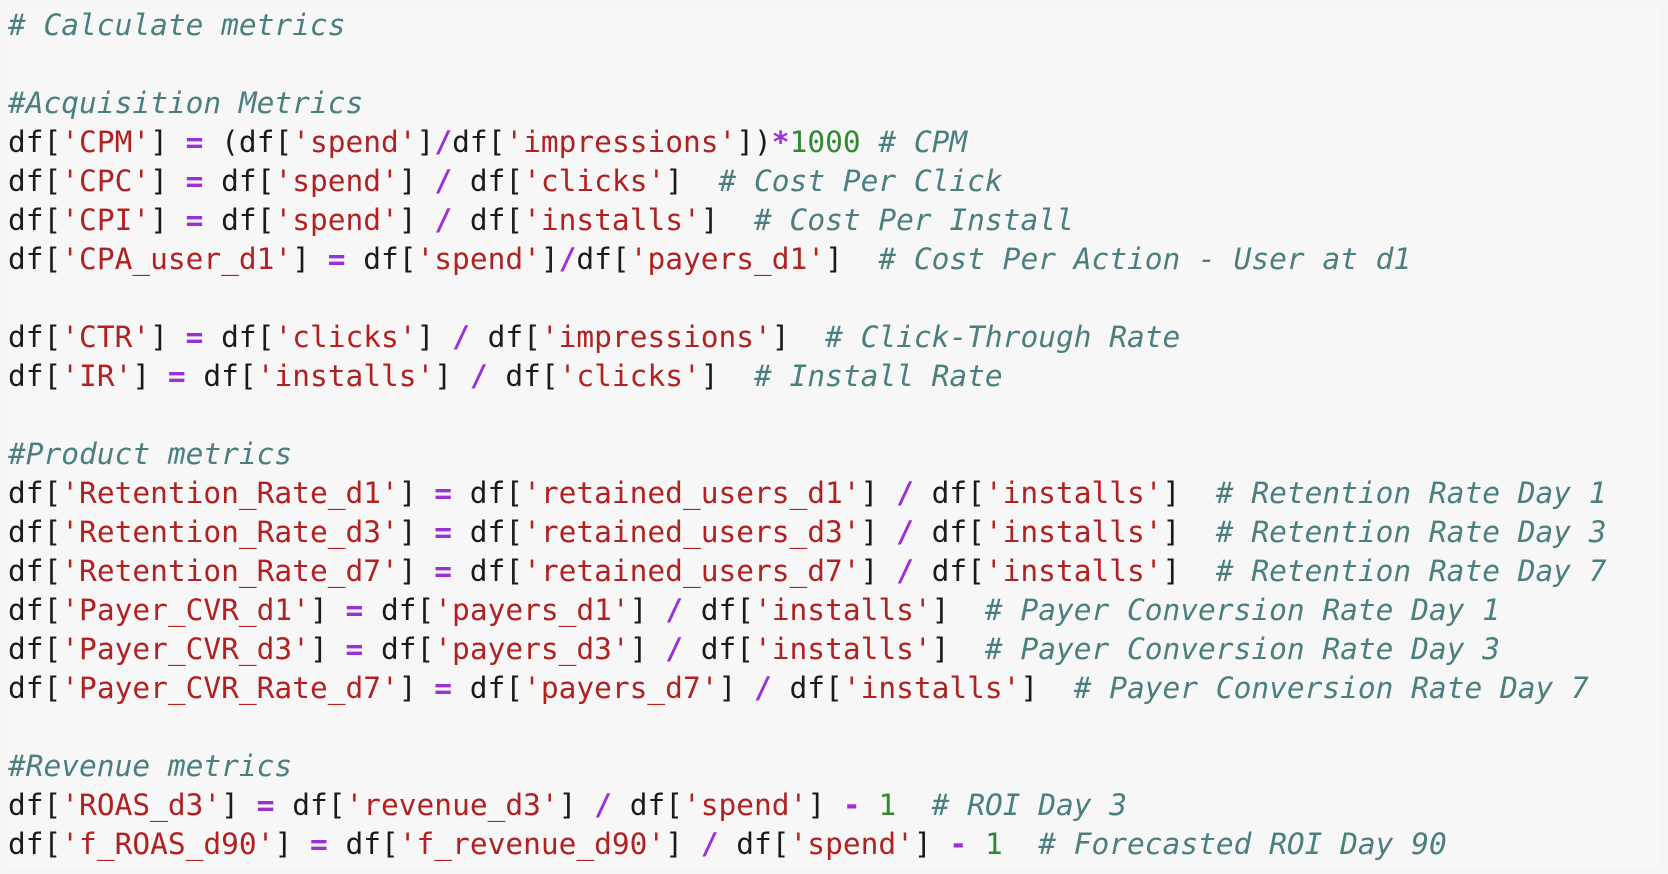 Image resolution: width=1668 pixels, height=874 pixels. Describe the element at coordinates (834, 25) in the screenshot. I see `code-line: # Calculate metrics` at that location.